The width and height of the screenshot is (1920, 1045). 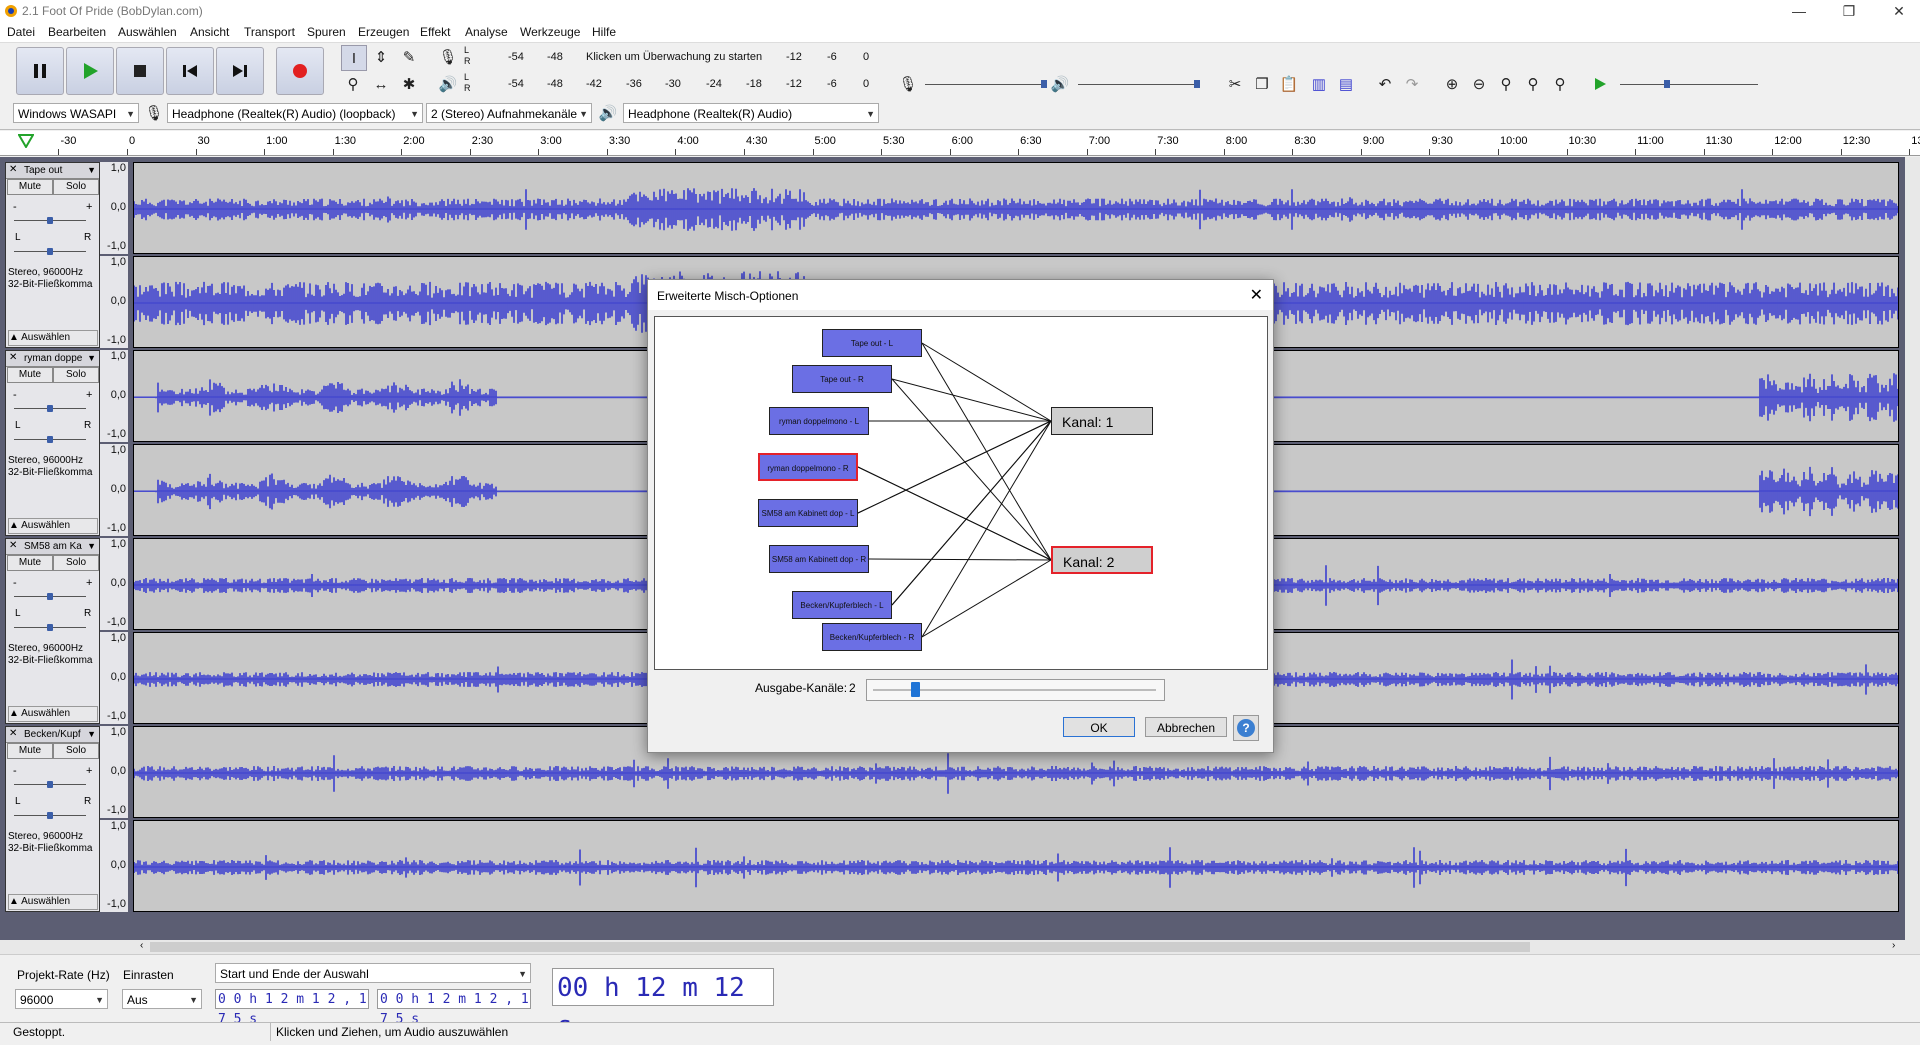 What do you see at coordinates (90, 71) in the screenshot?
I see `play-button` at bounding box center [90, 71].